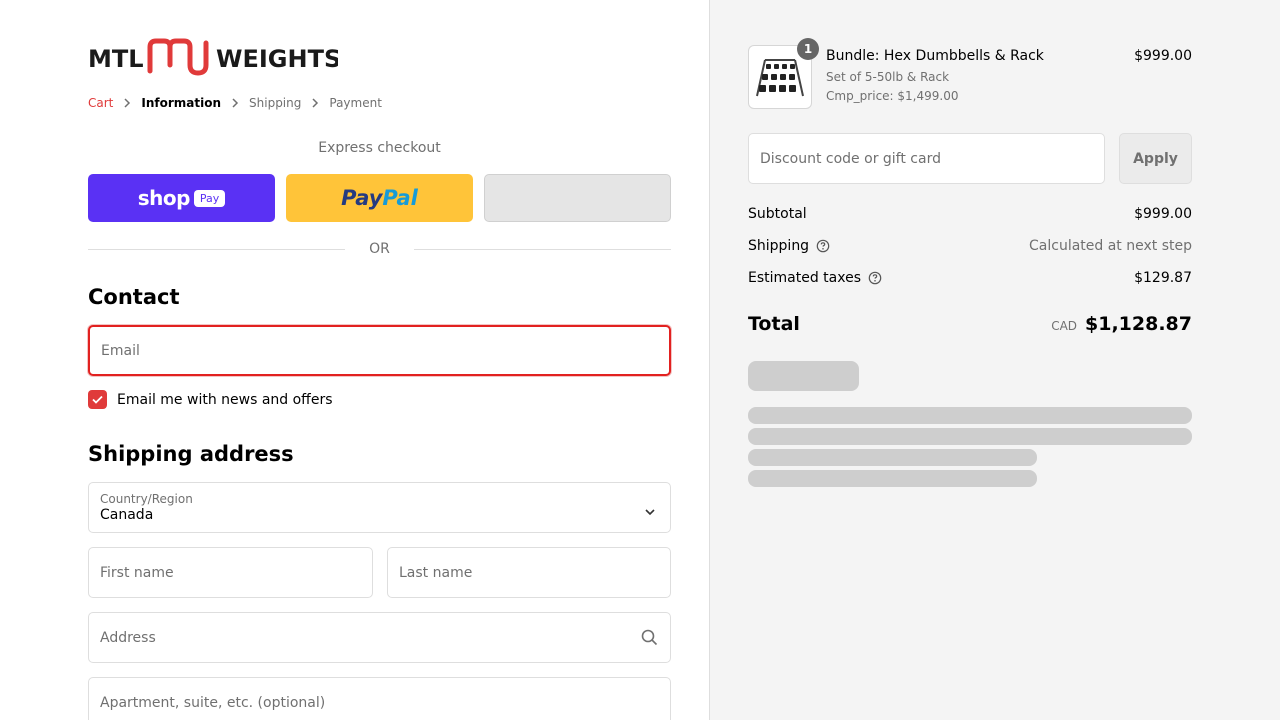  I want to click on subtotal-label: Subtotal, so click(777, 214).